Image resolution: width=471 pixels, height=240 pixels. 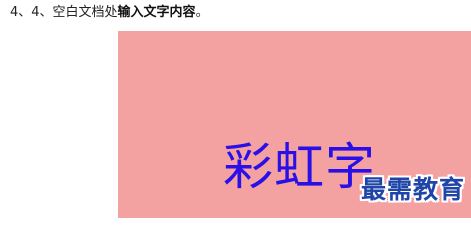 What do you see at coordinates (202, 12) in the screenshot?
I see `step-suffix: 。` at bounding box center [202, 12].